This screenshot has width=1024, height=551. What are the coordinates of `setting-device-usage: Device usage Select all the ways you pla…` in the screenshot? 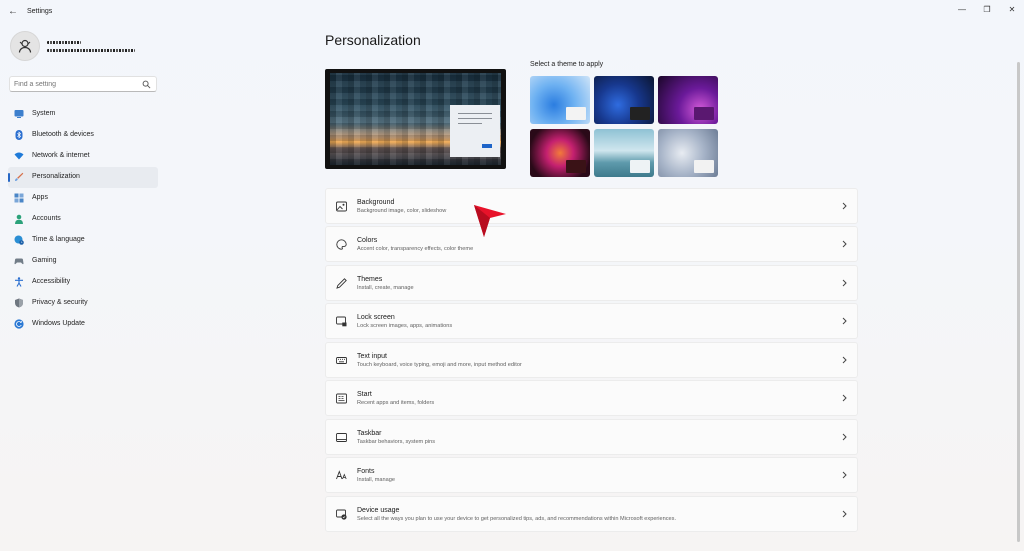 It's located at (591, 514).